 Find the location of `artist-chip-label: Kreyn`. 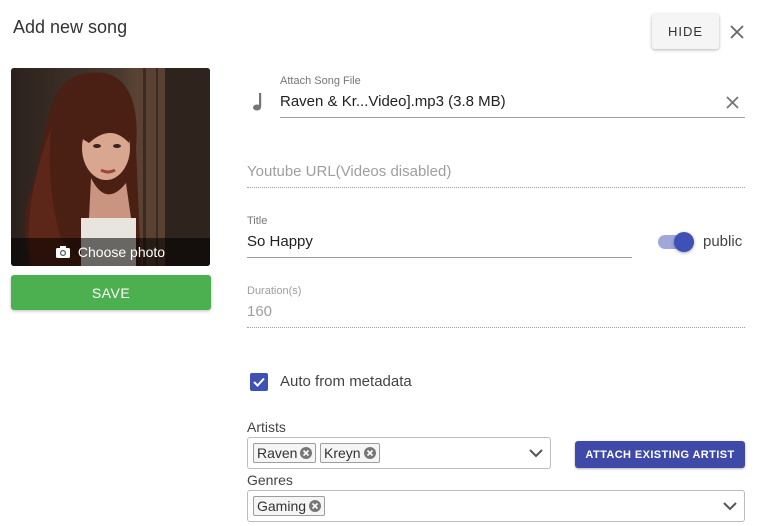

artist-chip-label: Kreyn is located at coordinates (342, 453).